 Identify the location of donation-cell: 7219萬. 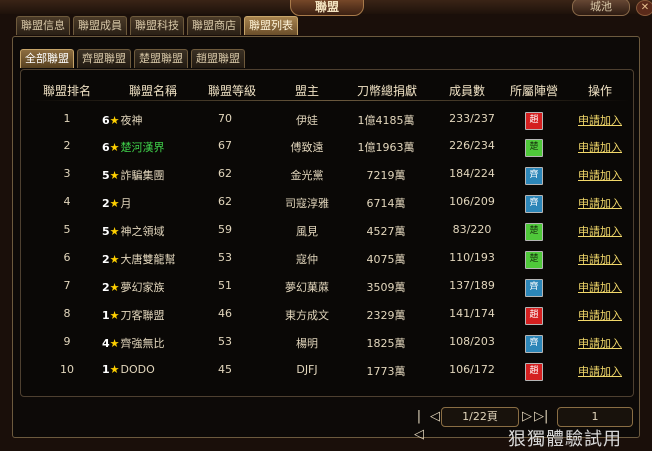
(386, 175).